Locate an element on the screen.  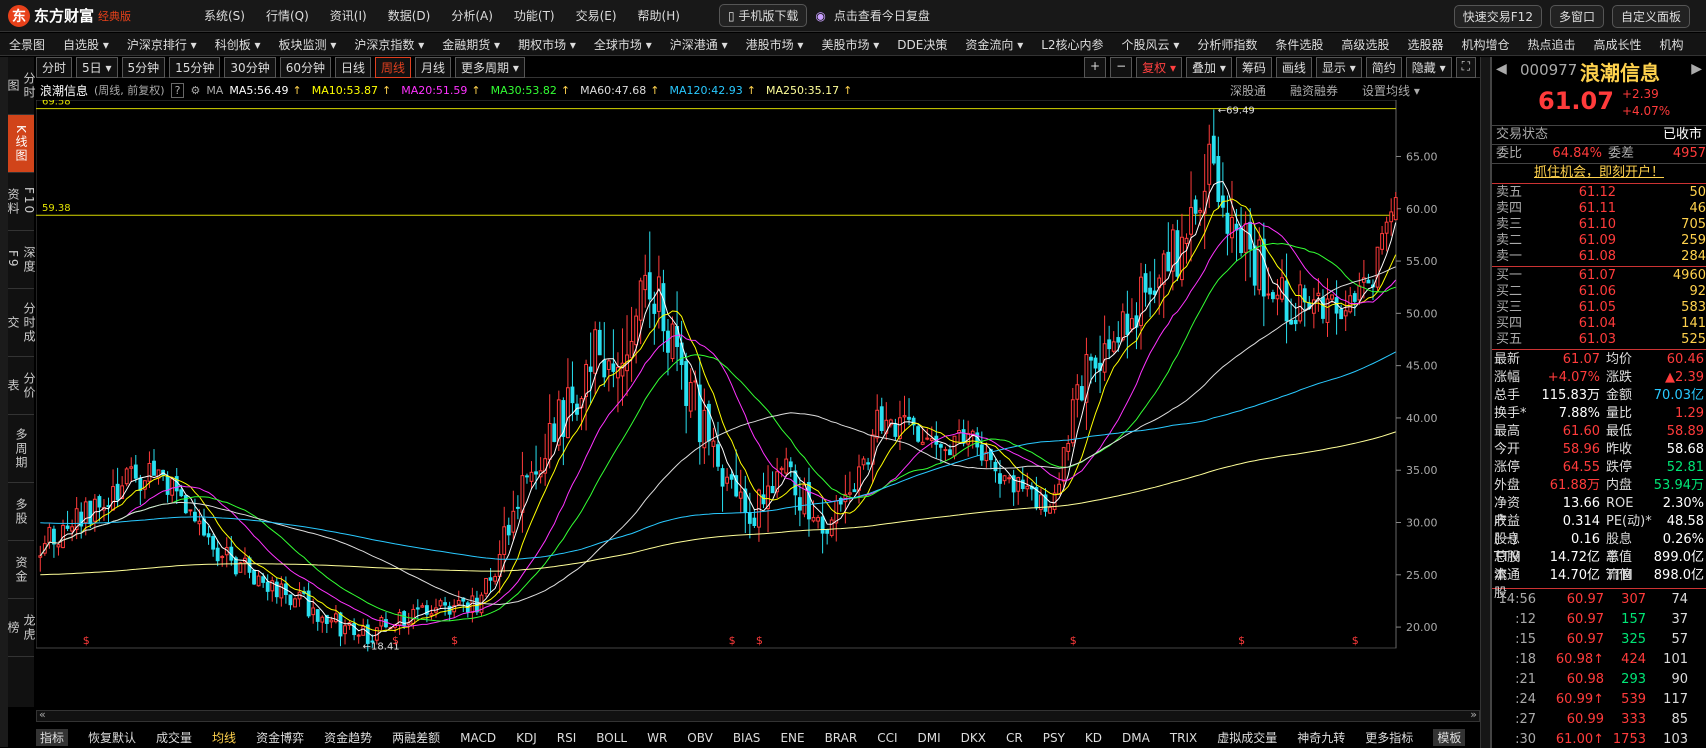
indicator-tab: 模板 is located at coordinates (1449, 737).